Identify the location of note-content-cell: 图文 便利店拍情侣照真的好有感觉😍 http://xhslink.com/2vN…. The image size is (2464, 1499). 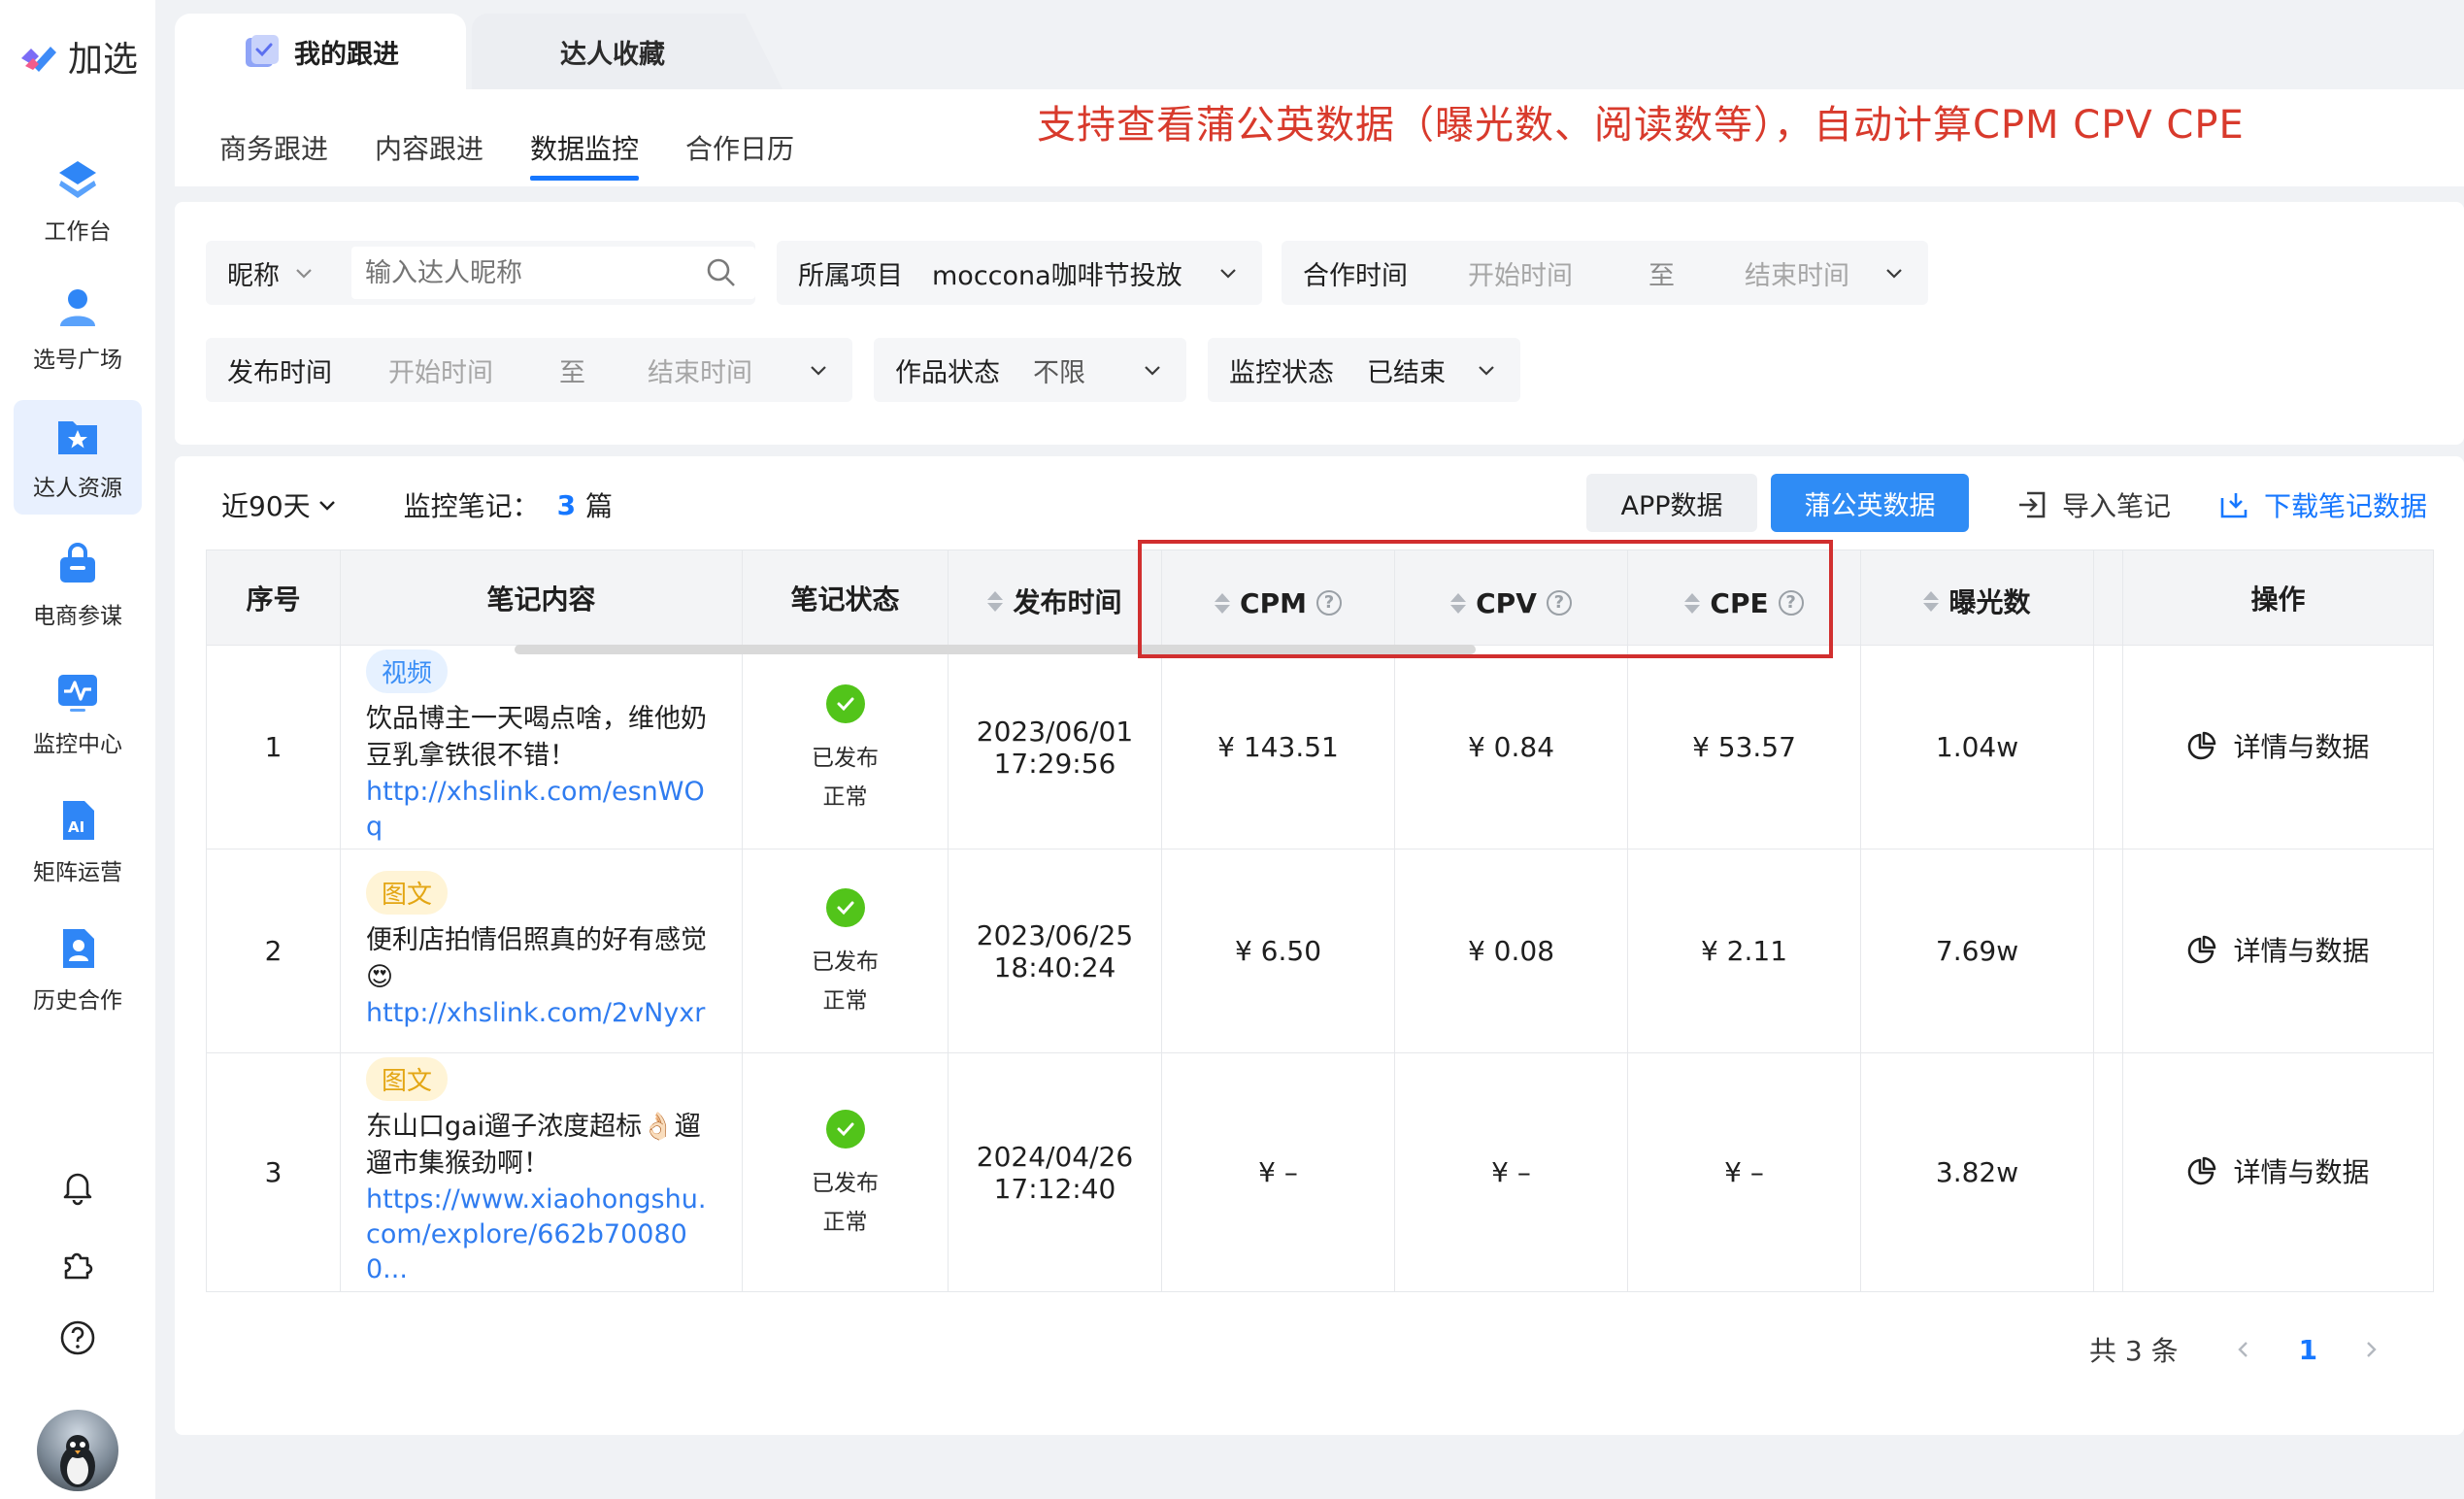
(541, 951).